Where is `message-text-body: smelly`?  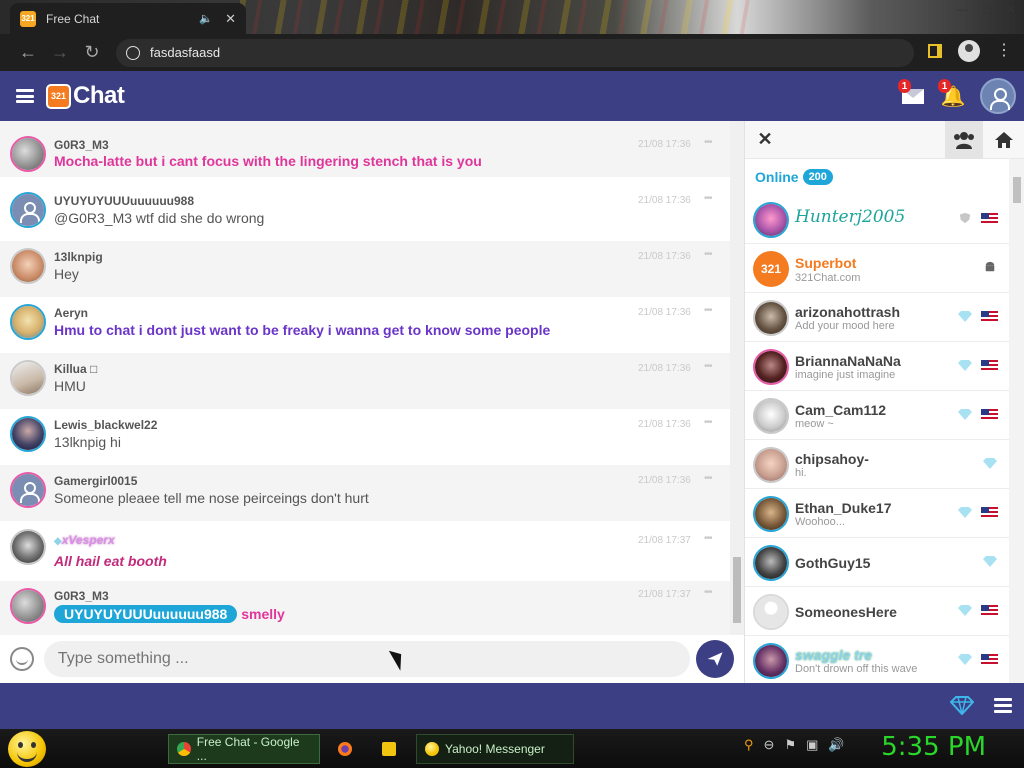 message-text-body: smelly is located at coordinates (263, 614).